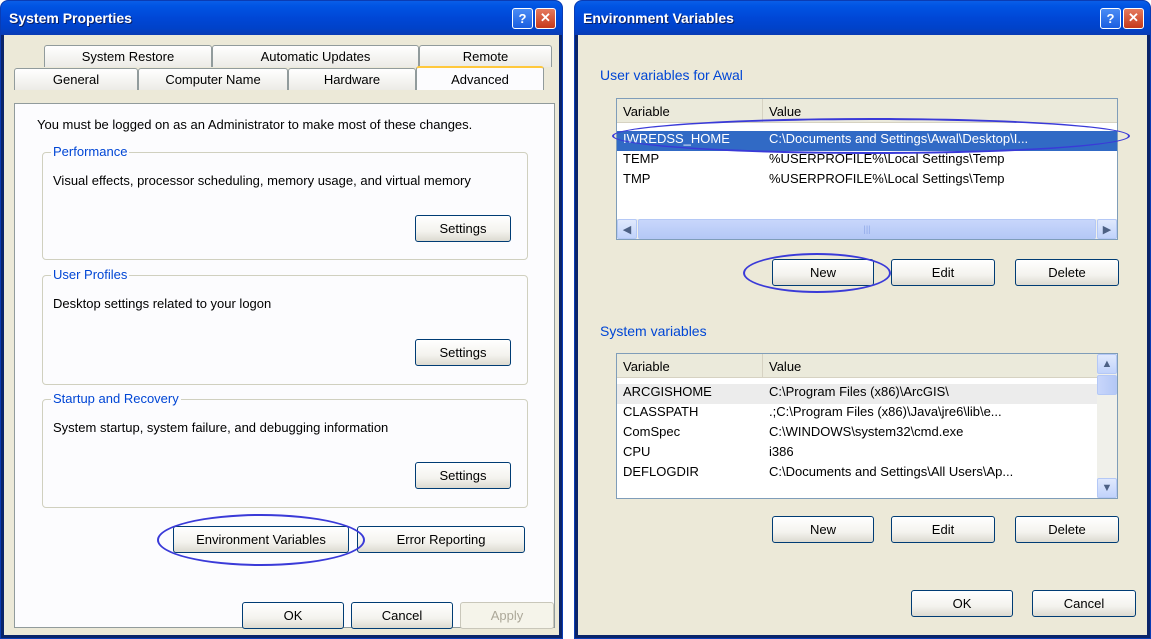  Describe the element at coordinates (1067, 272) in the screenshot. I see `user-delete-button: Delete` at that location.